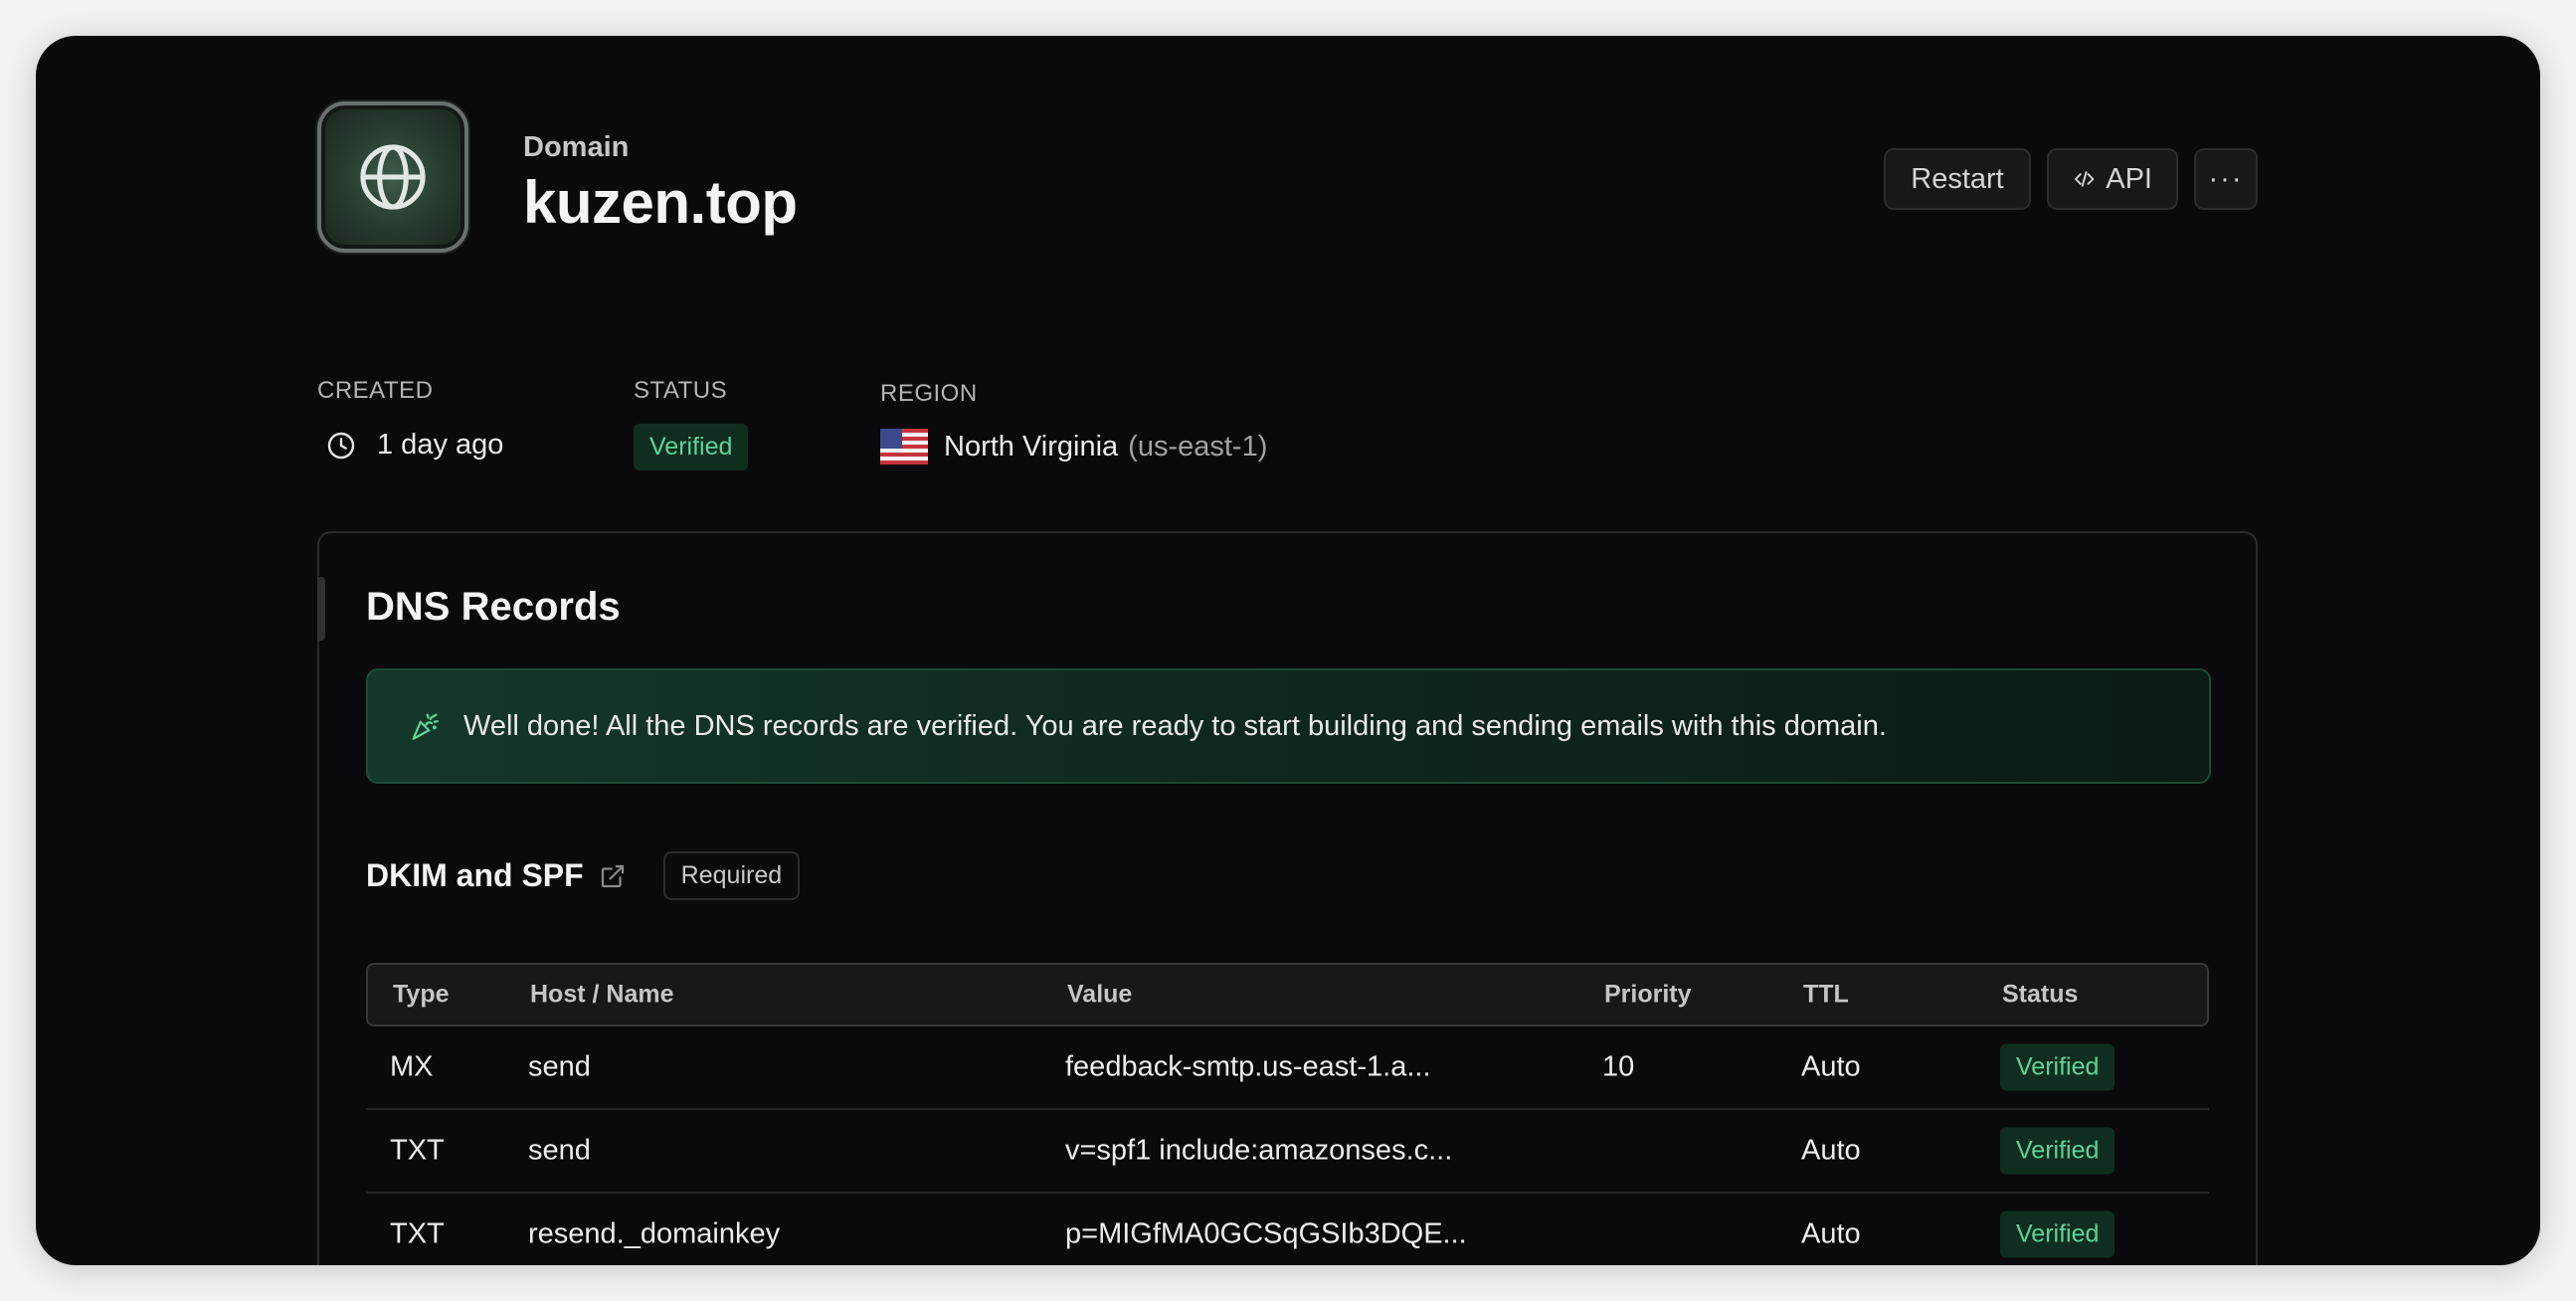 The image size is (2576, 1301). I want to click on created-text: 1 day ago, so click(440, 445).